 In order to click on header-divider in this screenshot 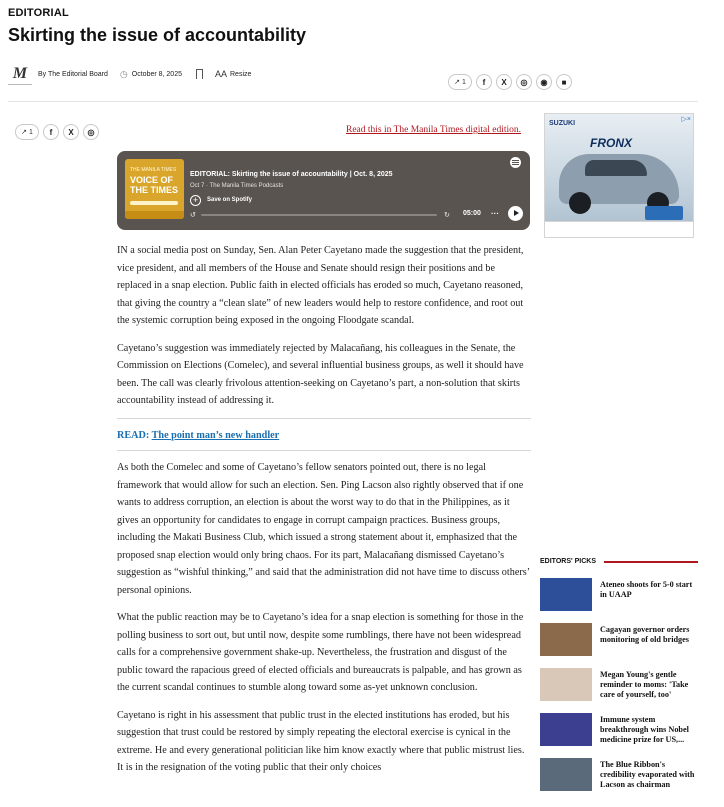, I will do `click(353, 101)`.